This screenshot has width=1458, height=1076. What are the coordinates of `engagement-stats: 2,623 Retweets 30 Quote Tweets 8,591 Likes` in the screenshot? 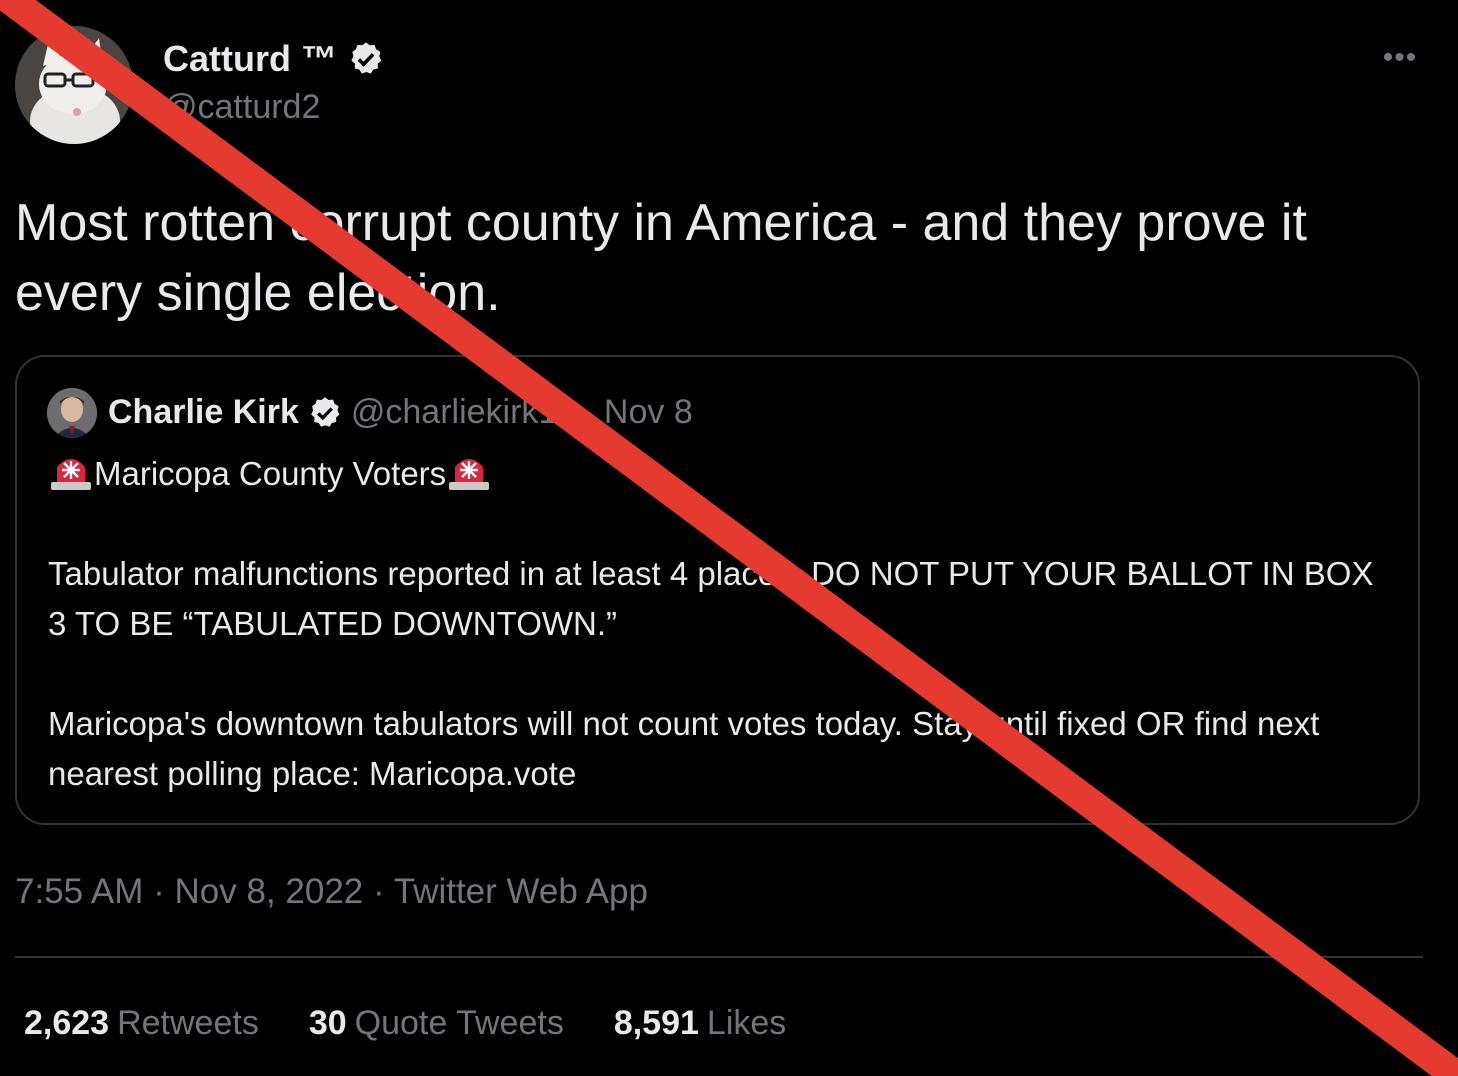 It's located at (430, 1023).